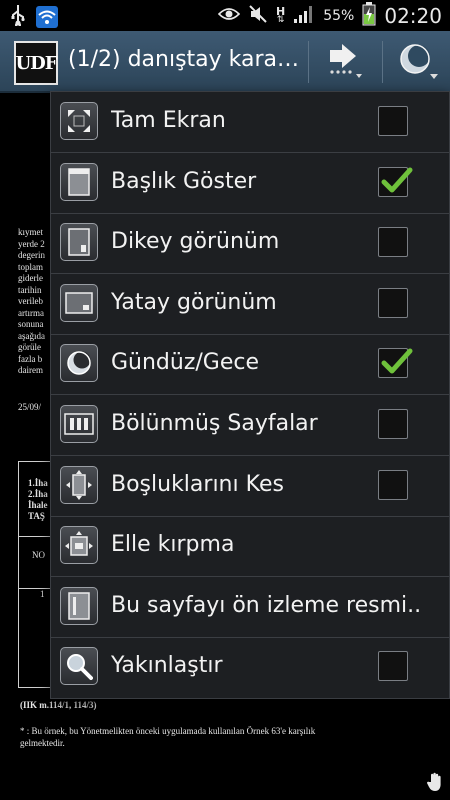 The width and height of the screenshot is (450, 800). I want to click on menu-item-crop-margins: Boşluklarını Kes, so click(250, 486).